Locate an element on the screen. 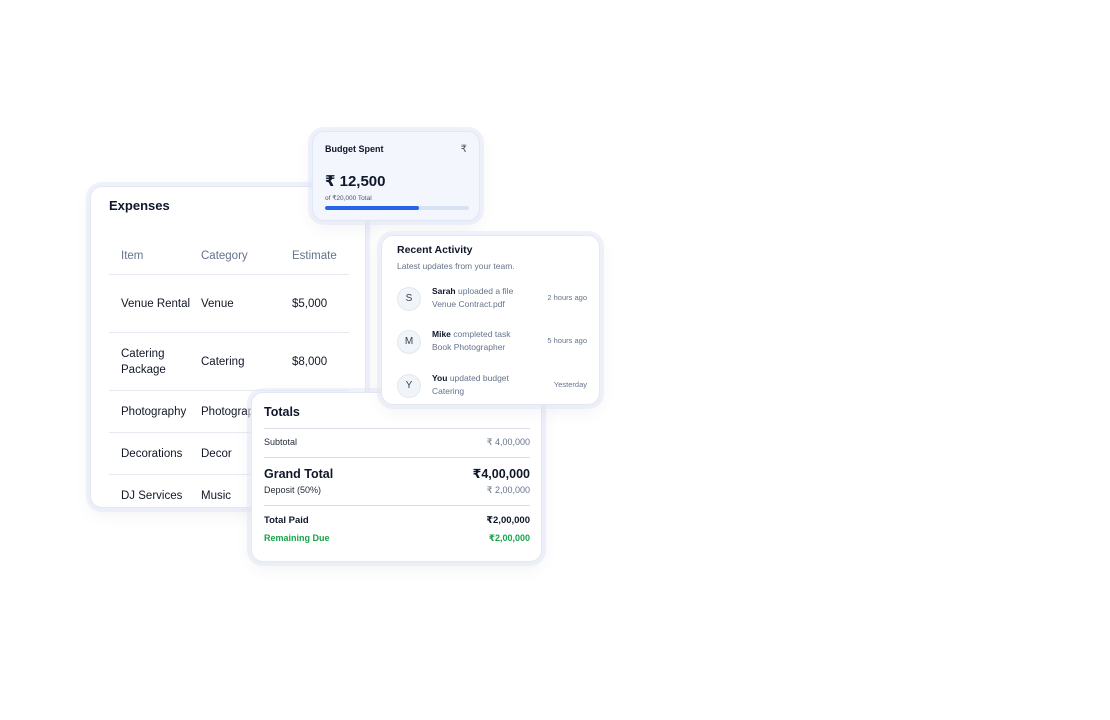  table-row: Venue Rental Venue $5,000 is located at coordinates (229, 304).